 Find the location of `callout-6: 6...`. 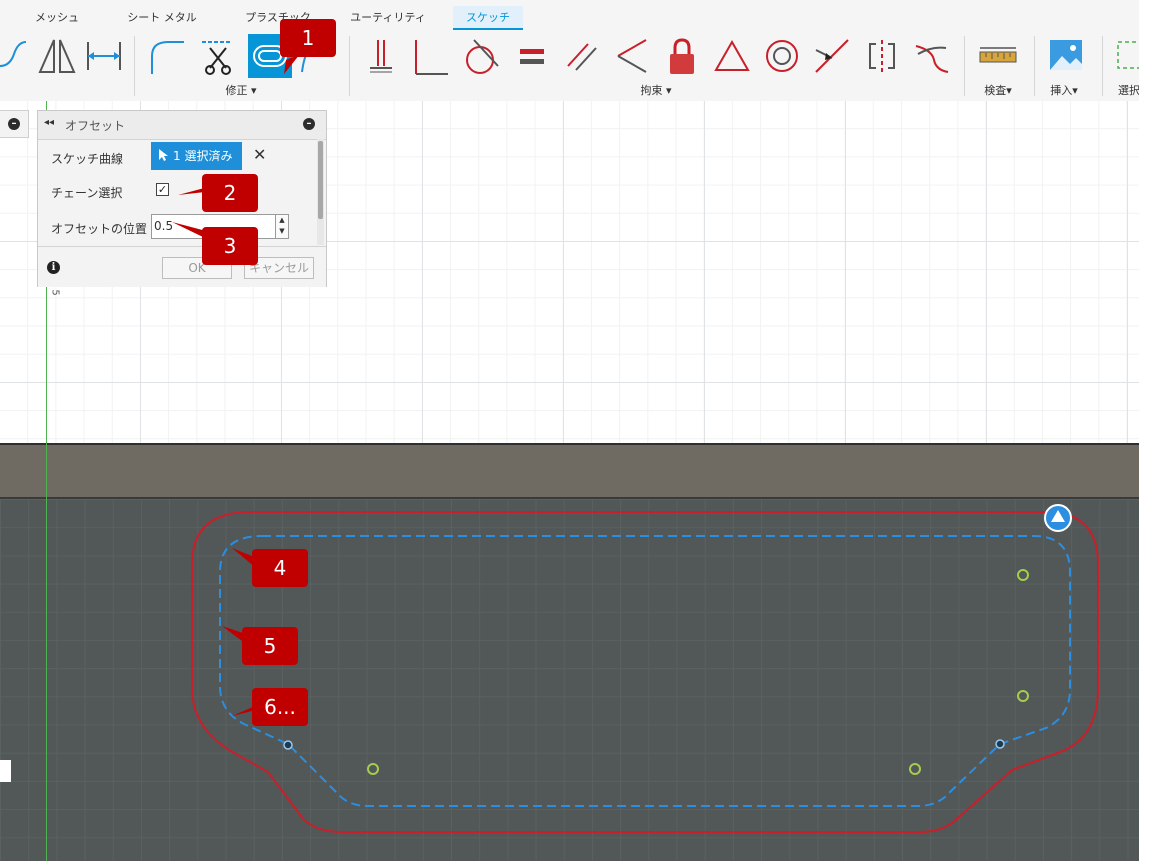

callout-6: 6... is located at coordinates (280, 707).